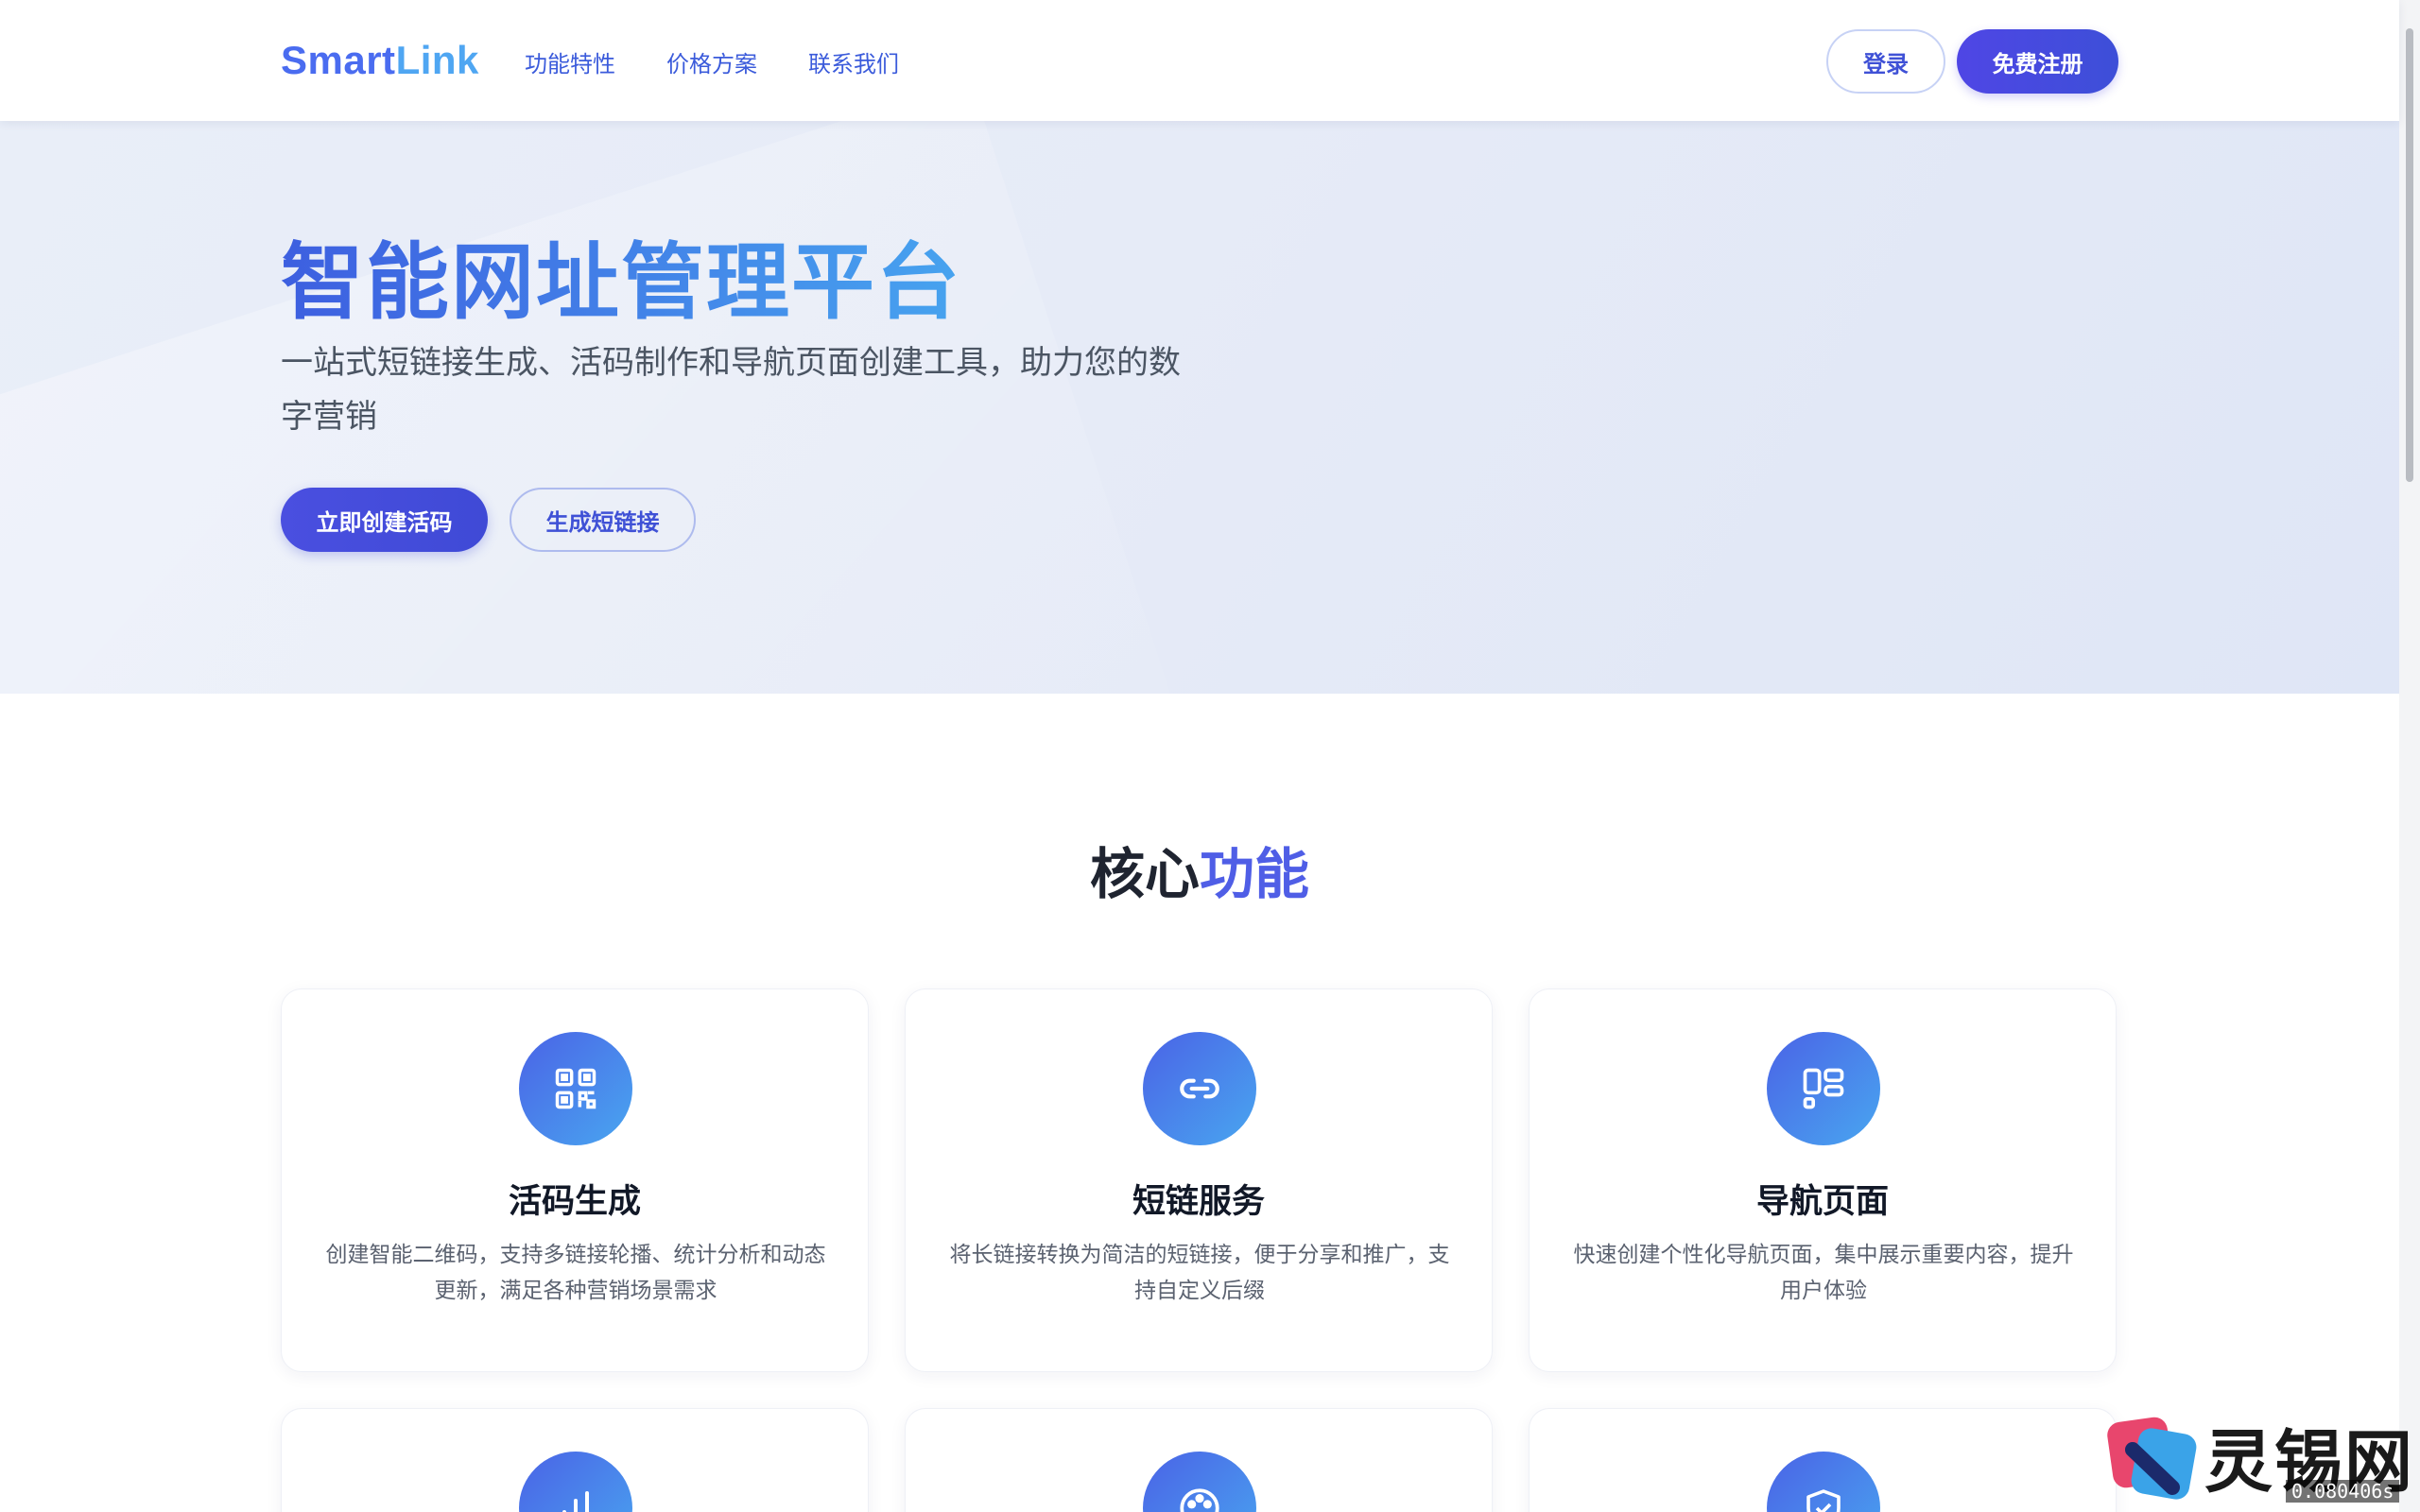 The height and width of the screenshot is (1512, 2420). I want to click on feature-card-title: 导航页面, so click(1822, 1202).